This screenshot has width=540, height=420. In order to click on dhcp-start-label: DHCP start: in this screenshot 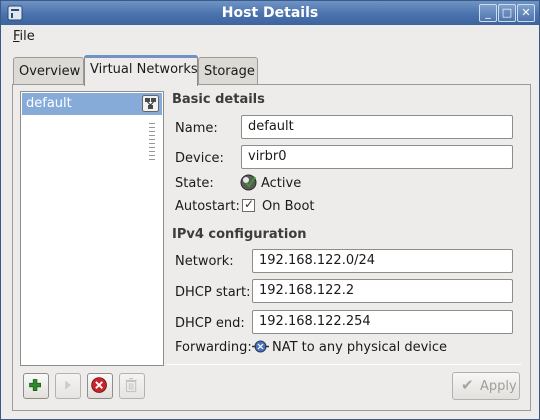, I will do `click(213, 292)`.